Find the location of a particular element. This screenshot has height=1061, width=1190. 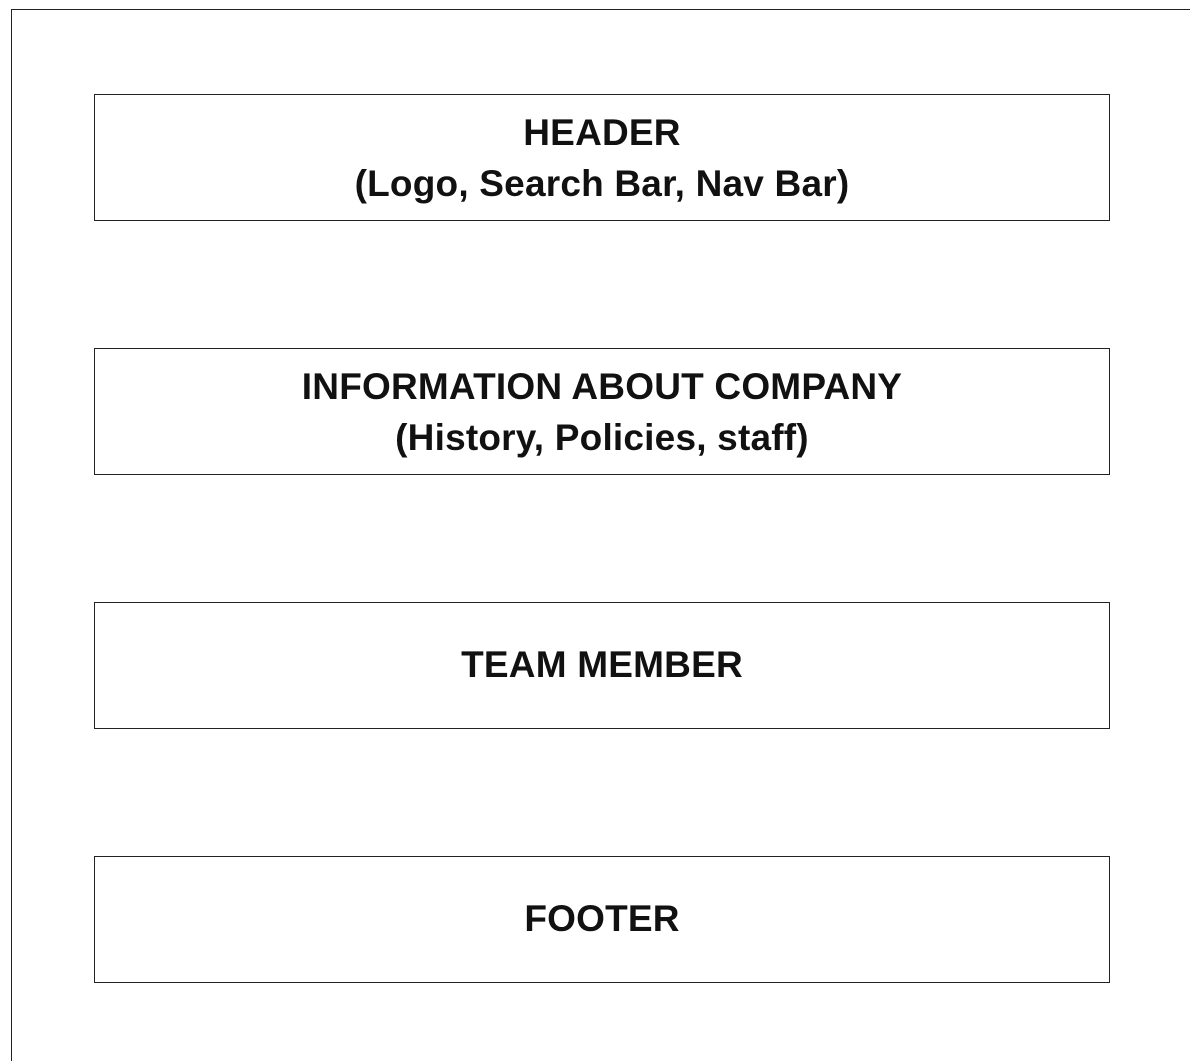

footer-section-box: FOOTER is located at coordinates (602, 919).